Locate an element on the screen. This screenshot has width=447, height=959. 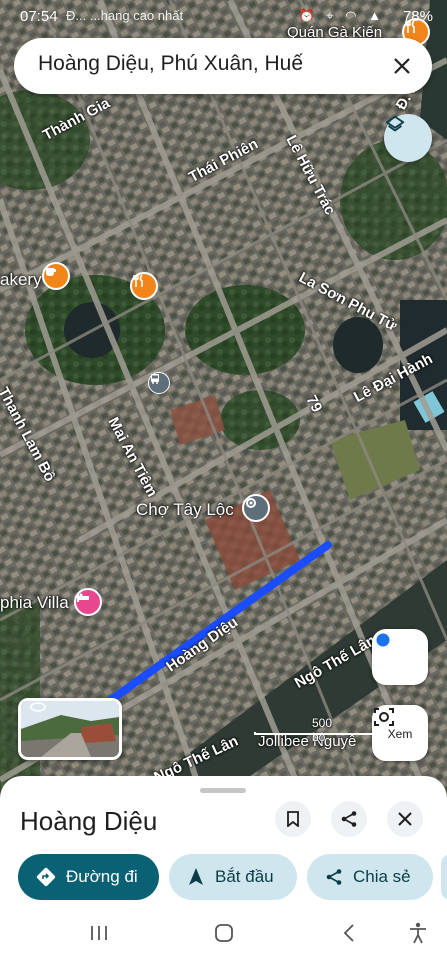
navigation-arrow-icon is located at coordinates (196, 876).